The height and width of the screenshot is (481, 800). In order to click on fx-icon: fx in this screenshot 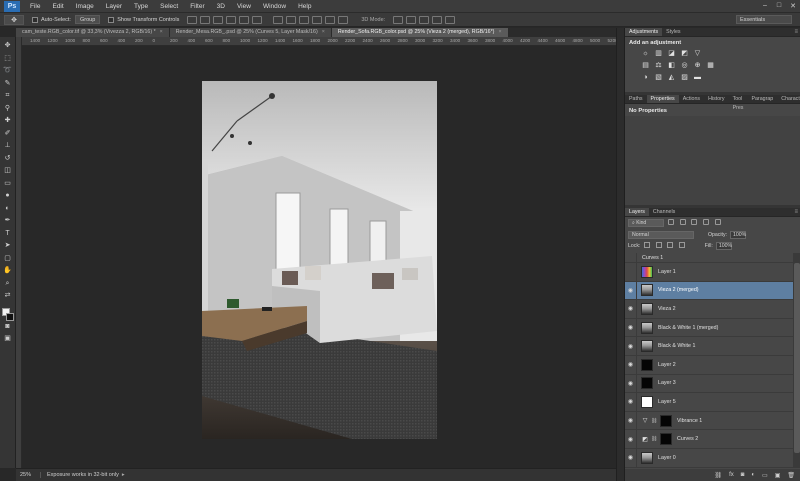, I will do `click(731, 475)`.